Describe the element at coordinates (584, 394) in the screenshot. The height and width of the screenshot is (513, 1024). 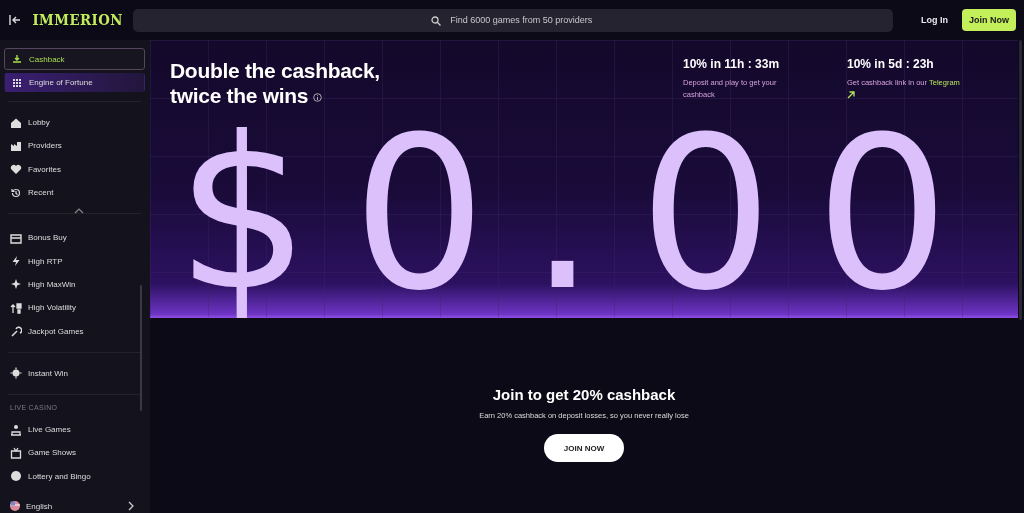
I see `join-heading: Join to get 20% cashback` at that location.